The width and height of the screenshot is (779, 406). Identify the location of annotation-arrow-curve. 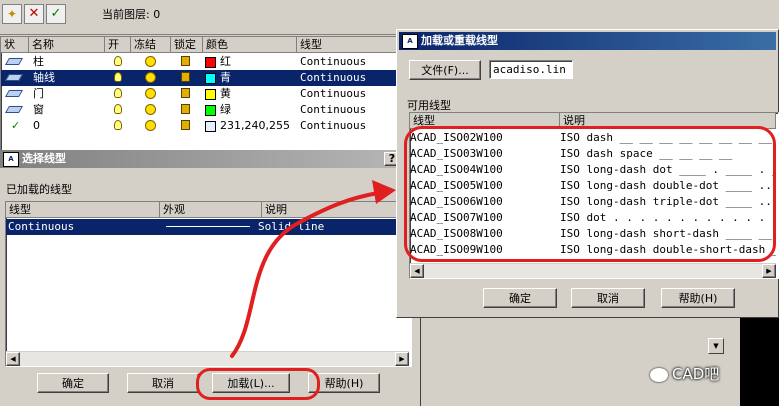
(305, 274).